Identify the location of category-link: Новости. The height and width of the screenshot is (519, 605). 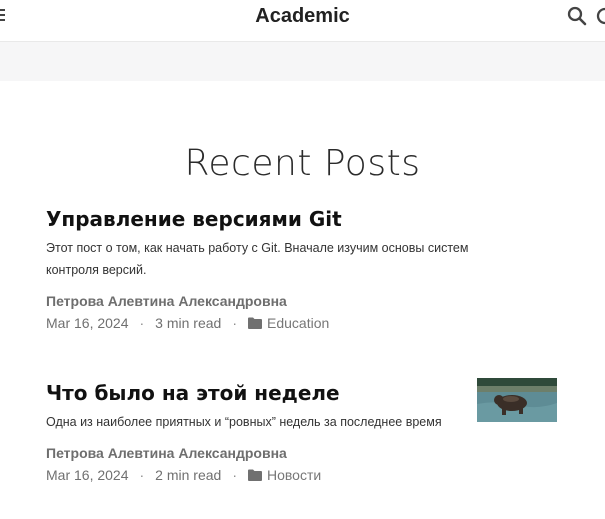
(294, 475).